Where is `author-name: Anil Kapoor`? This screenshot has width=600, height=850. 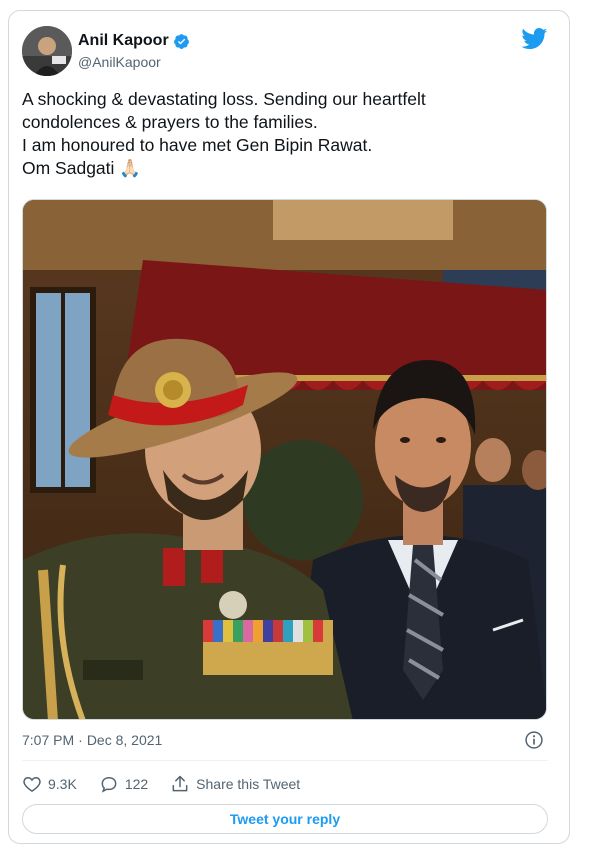
author-name: Anil Kapoor is located at coordinates (134, 41).